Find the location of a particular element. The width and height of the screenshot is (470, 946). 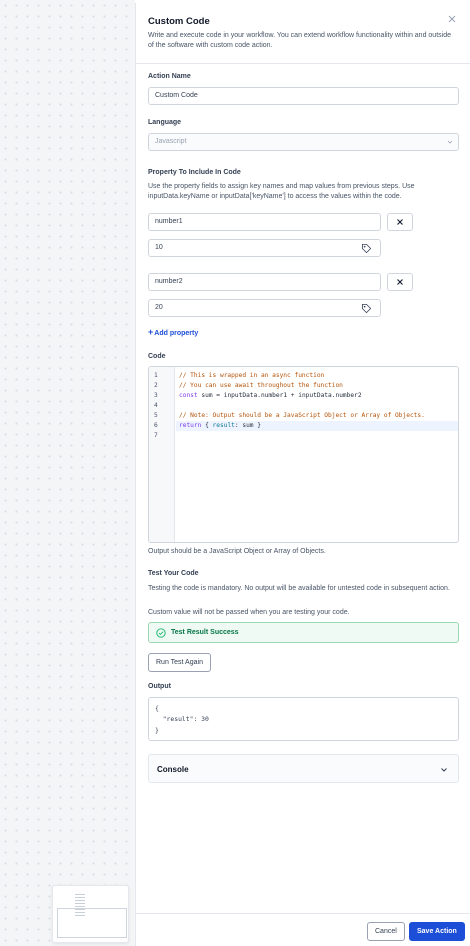

code-line: // This is wrapped in an async function is located at coordinates (252, 375).